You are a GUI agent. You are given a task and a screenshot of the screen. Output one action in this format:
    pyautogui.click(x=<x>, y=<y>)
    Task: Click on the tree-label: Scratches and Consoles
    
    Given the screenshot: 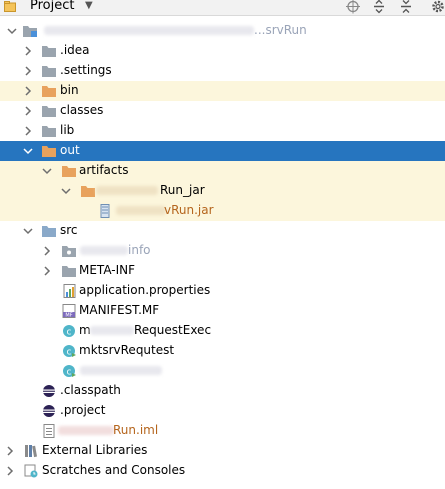 What is the action you would take?
    pyautogui.click(x=114, y=470)
    